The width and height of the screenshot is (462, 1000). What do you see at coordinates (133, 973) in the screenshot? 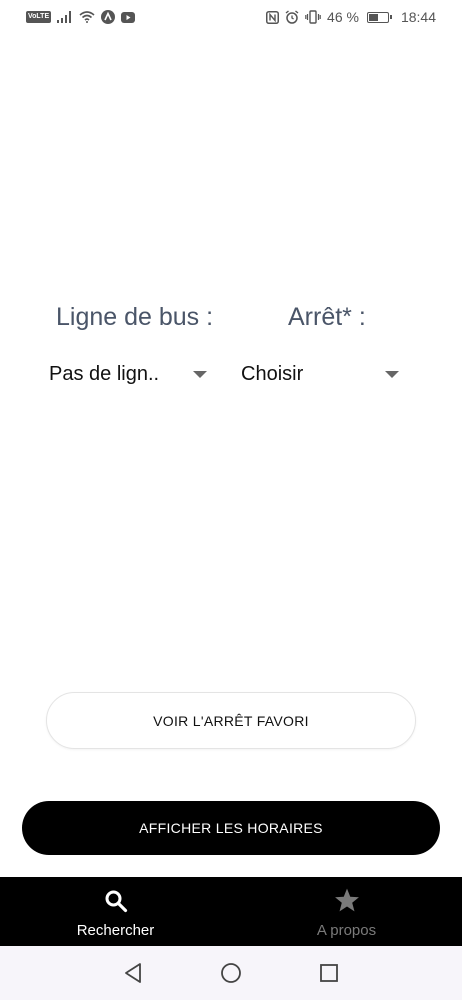
I see `back-icon` at bounding box center [133, 973].